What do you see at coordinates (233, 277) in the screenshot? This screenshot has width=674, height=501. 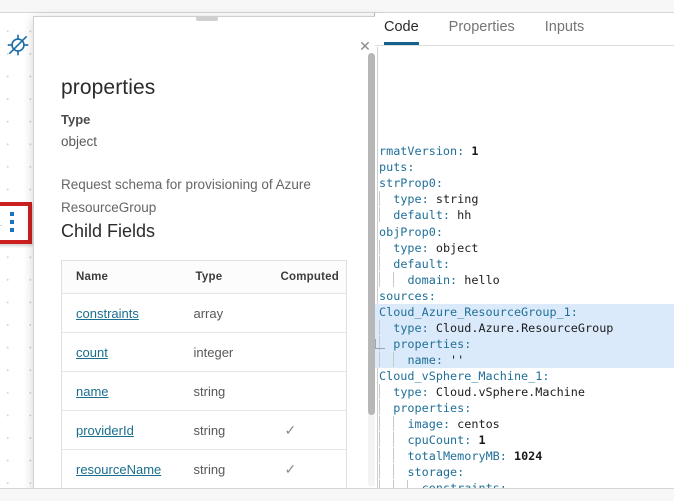 I see `column-header-type: Type` at bounding box center [233, 277].